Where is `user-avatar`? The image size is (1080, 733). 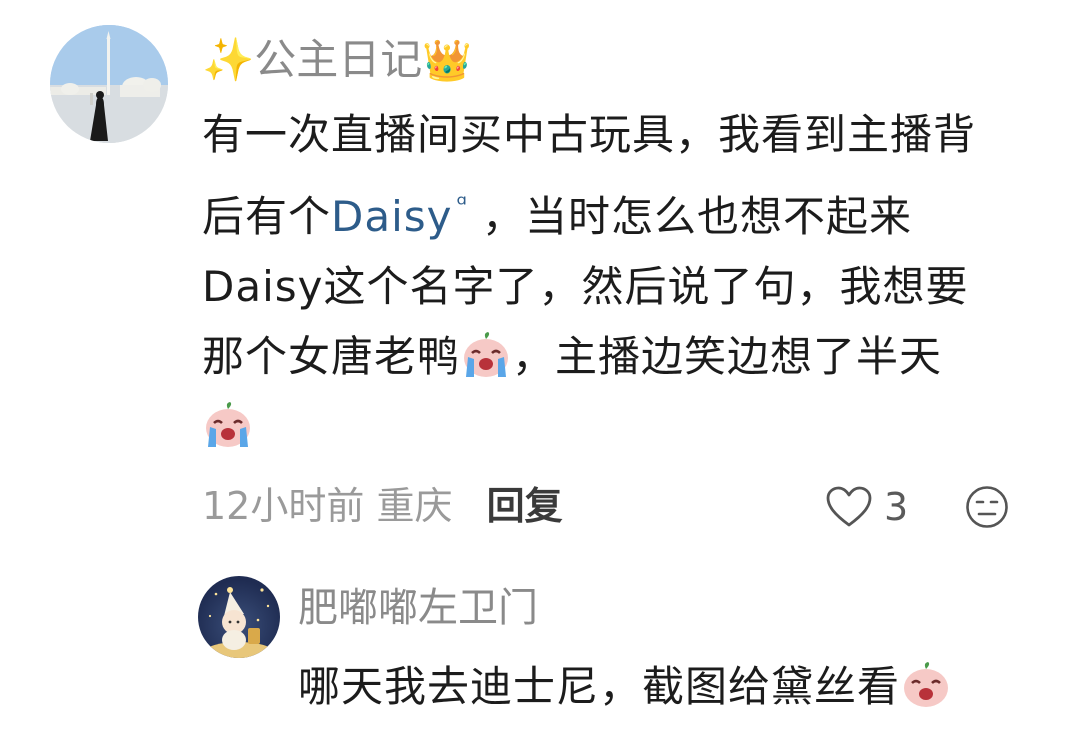
user-avatar is located at coordinates (109, 84).